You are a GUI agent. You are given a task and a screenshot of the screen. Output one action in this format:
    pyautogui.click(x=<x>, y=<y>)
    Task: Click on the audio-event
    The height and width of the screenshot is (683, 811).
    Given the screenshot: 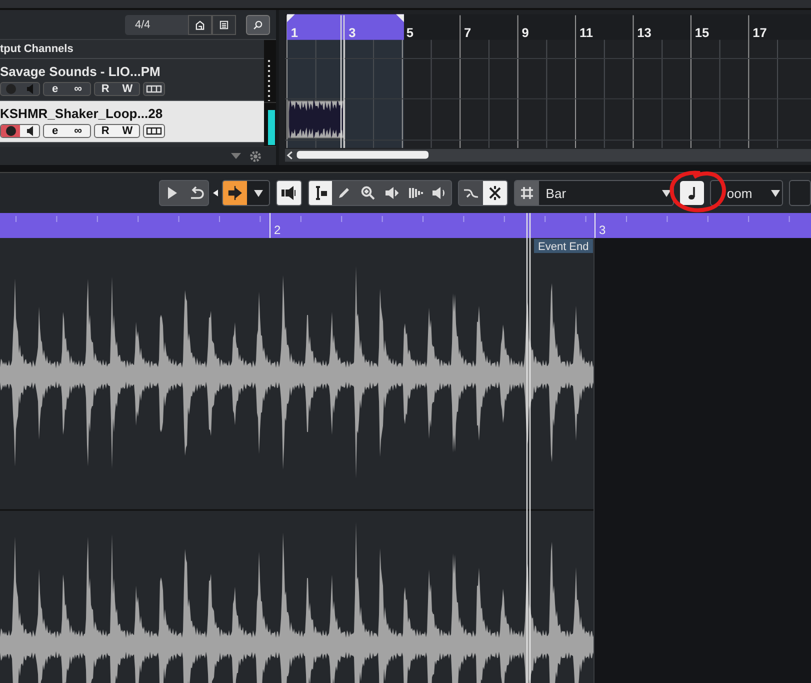 What is the action you would take?
    pyautogui.click(x=315, y=119)
    